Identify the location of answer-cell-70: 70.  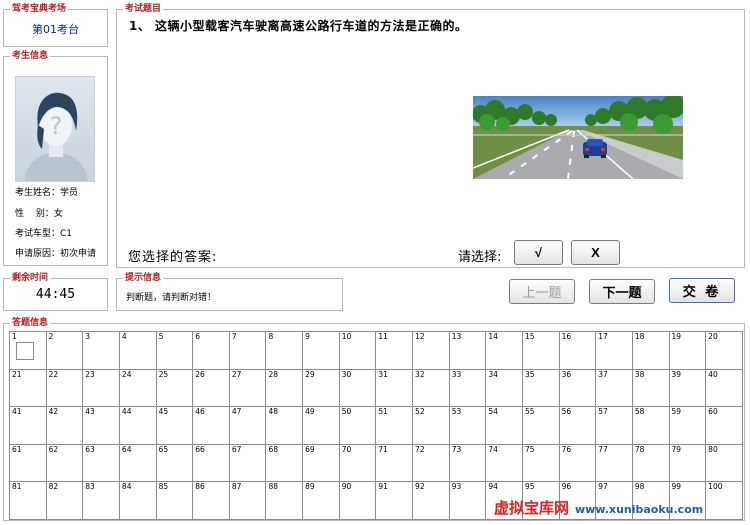
(357, 462).